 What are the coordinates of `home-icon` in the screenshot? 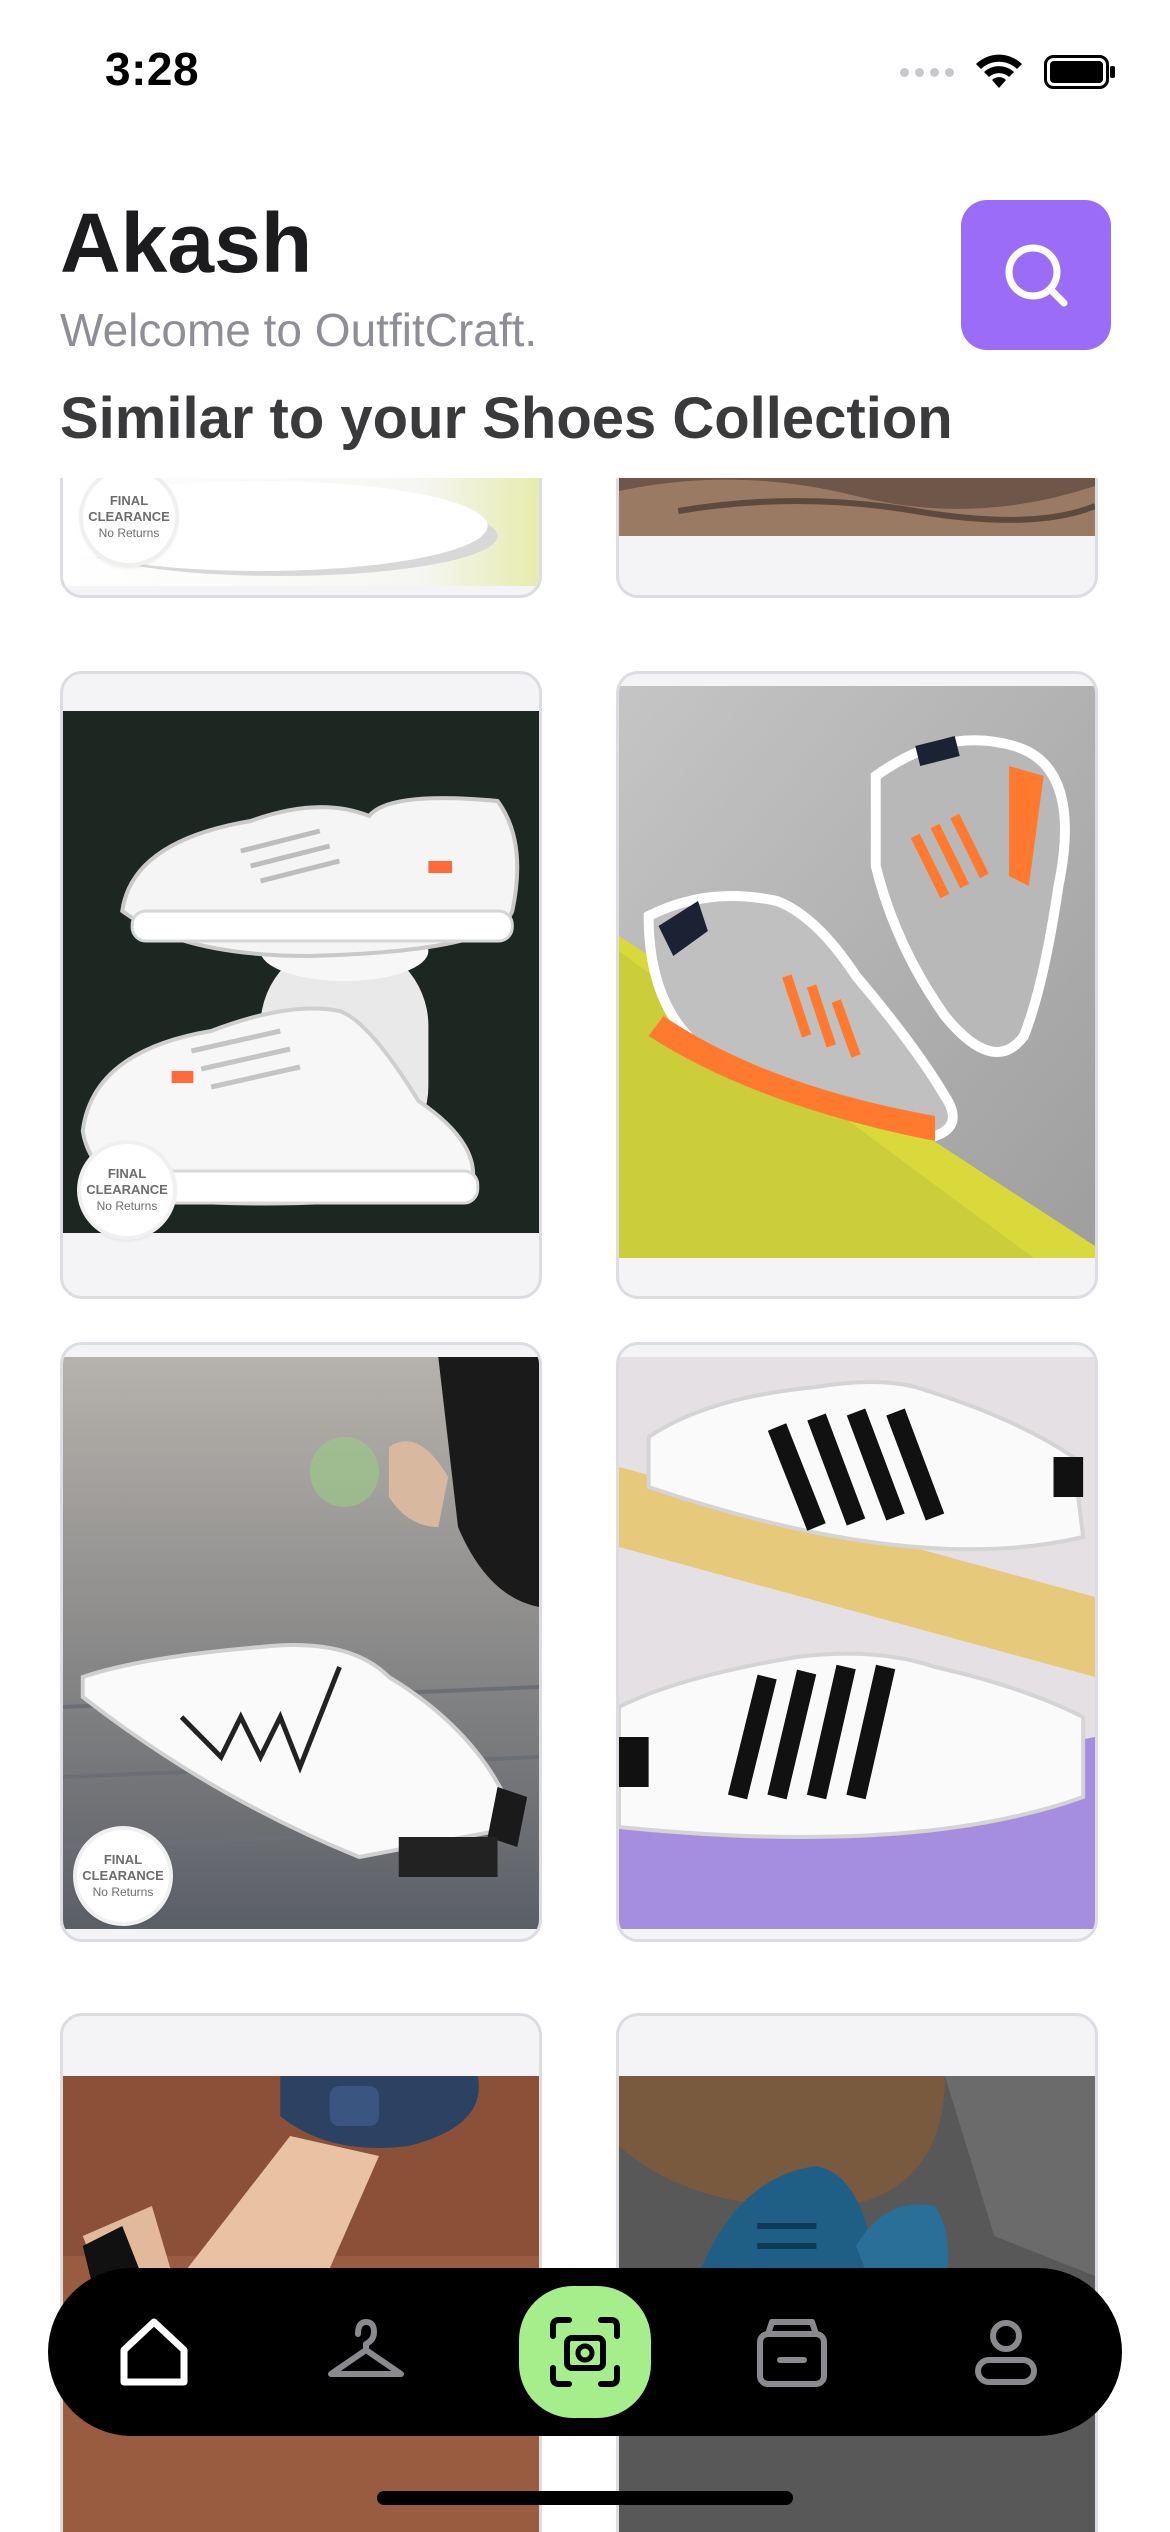 It's located at (154, 2352).